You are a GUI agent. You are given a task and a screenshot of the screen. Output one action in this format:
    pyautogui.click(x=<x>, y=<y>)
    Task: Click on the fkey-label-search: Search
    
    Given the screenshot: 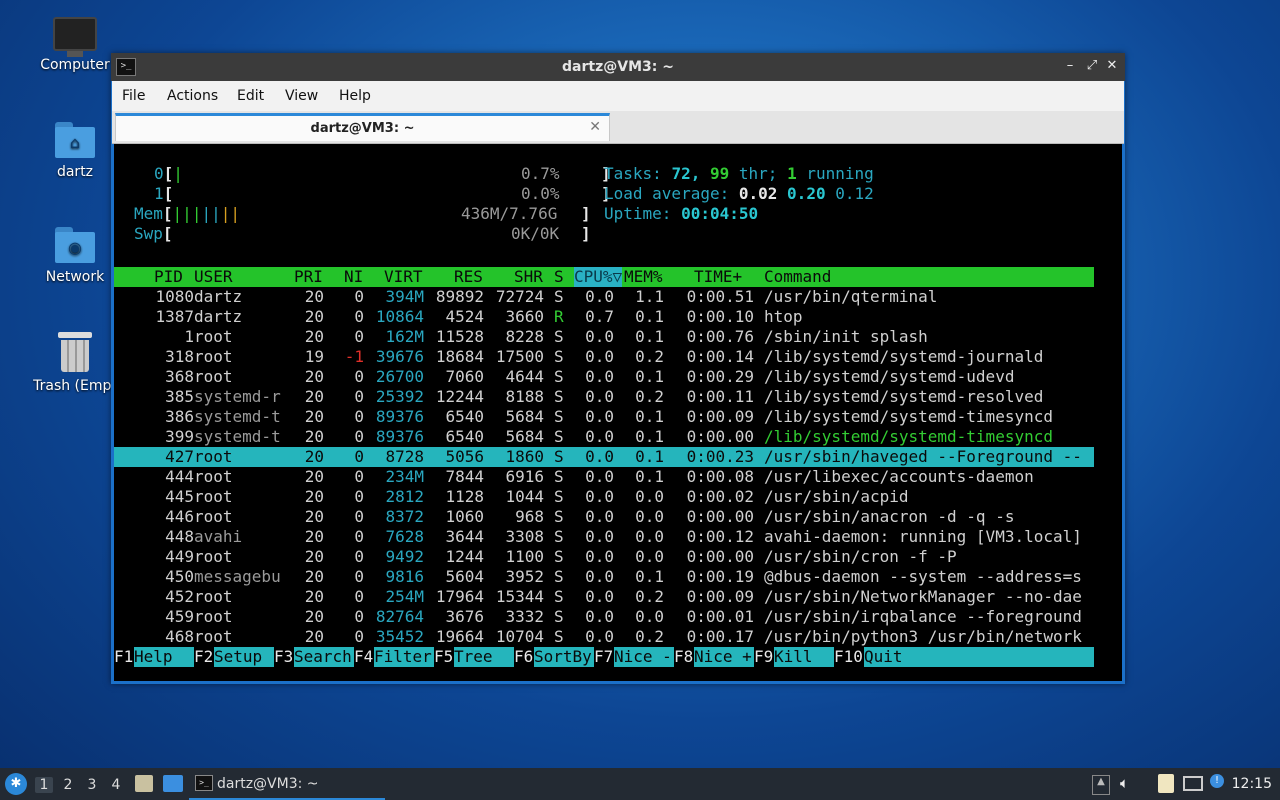 What is the action you would take?
    pyautogui.click(x=324, y=657)
    